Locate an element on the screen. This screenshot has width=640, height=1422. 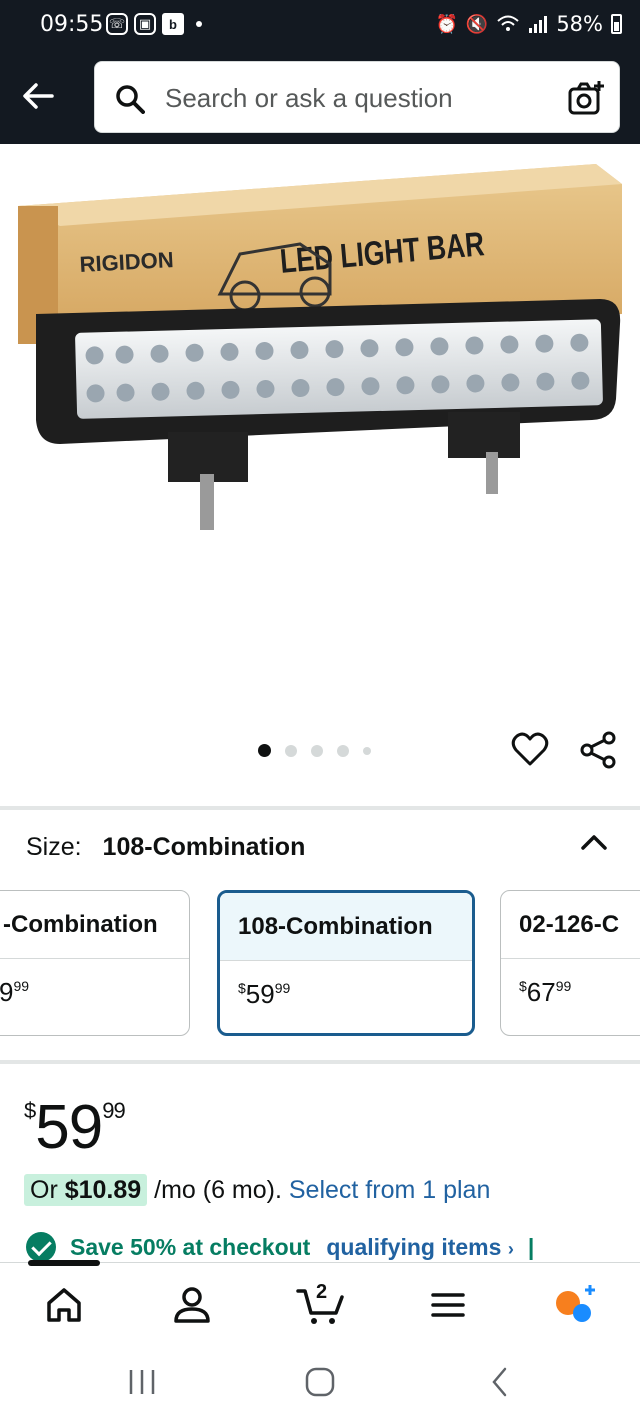
select-plan-link: Select from 1 plan is located at coordinates (390, 1190).